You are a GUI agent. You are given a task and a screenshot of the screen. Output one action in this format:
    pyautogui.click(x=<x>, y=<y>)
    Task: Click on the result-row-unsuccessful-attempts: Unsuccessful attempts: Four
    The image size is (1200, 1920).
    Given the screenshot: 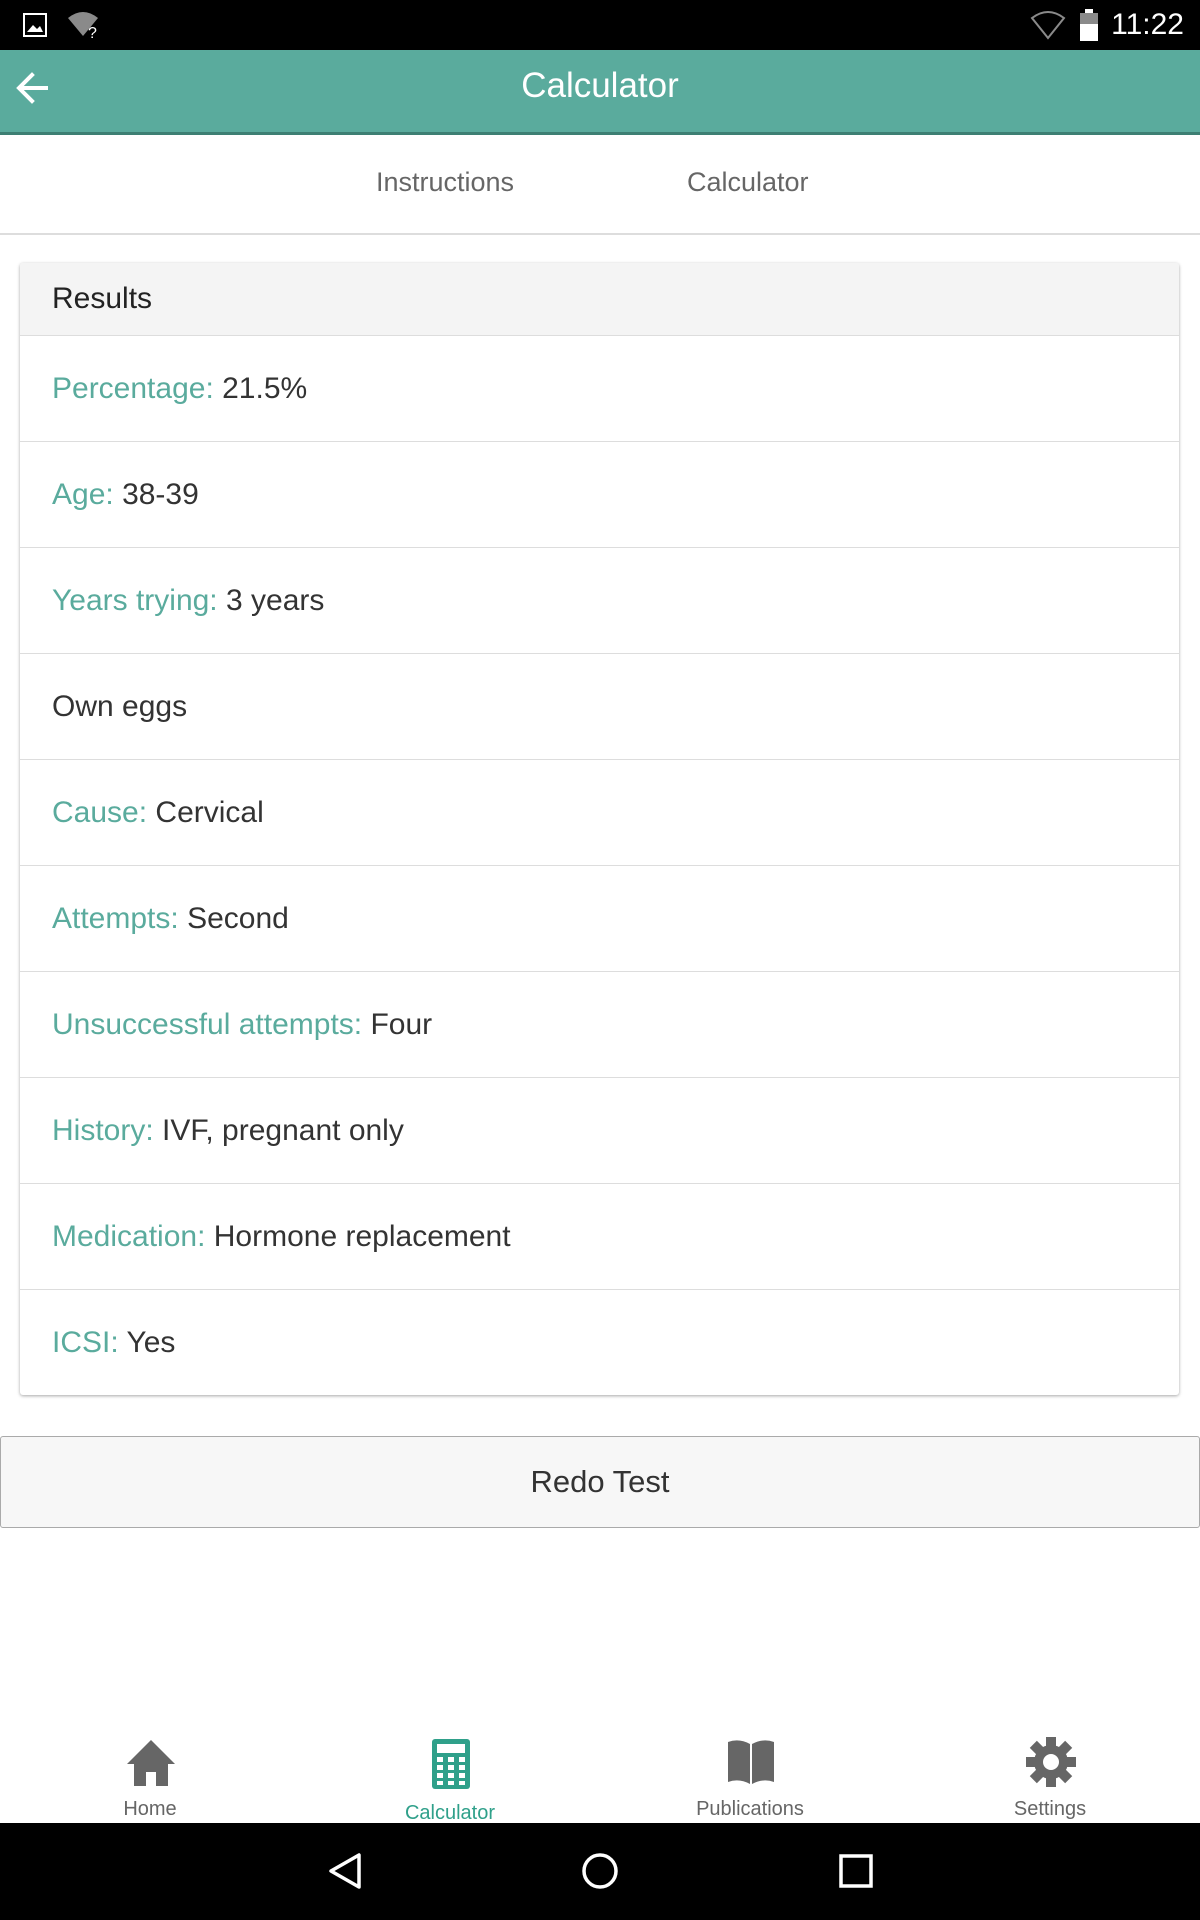 What is the action you would take?
    pyautogui.click(x=599, y=1025)
    